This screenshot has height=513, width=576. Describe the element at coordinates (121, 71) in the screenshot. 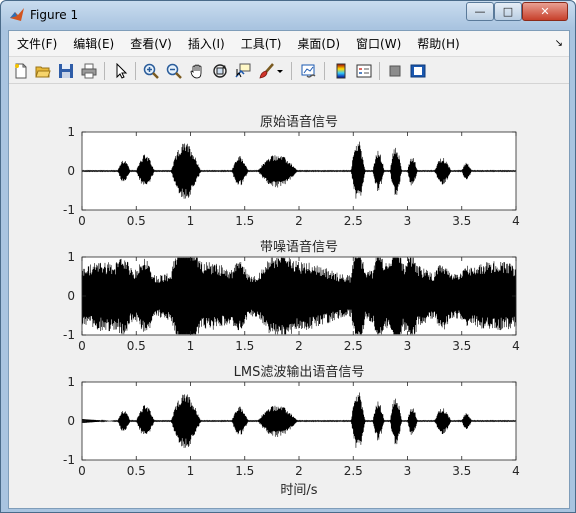

I see `pointer-icon` at that location.